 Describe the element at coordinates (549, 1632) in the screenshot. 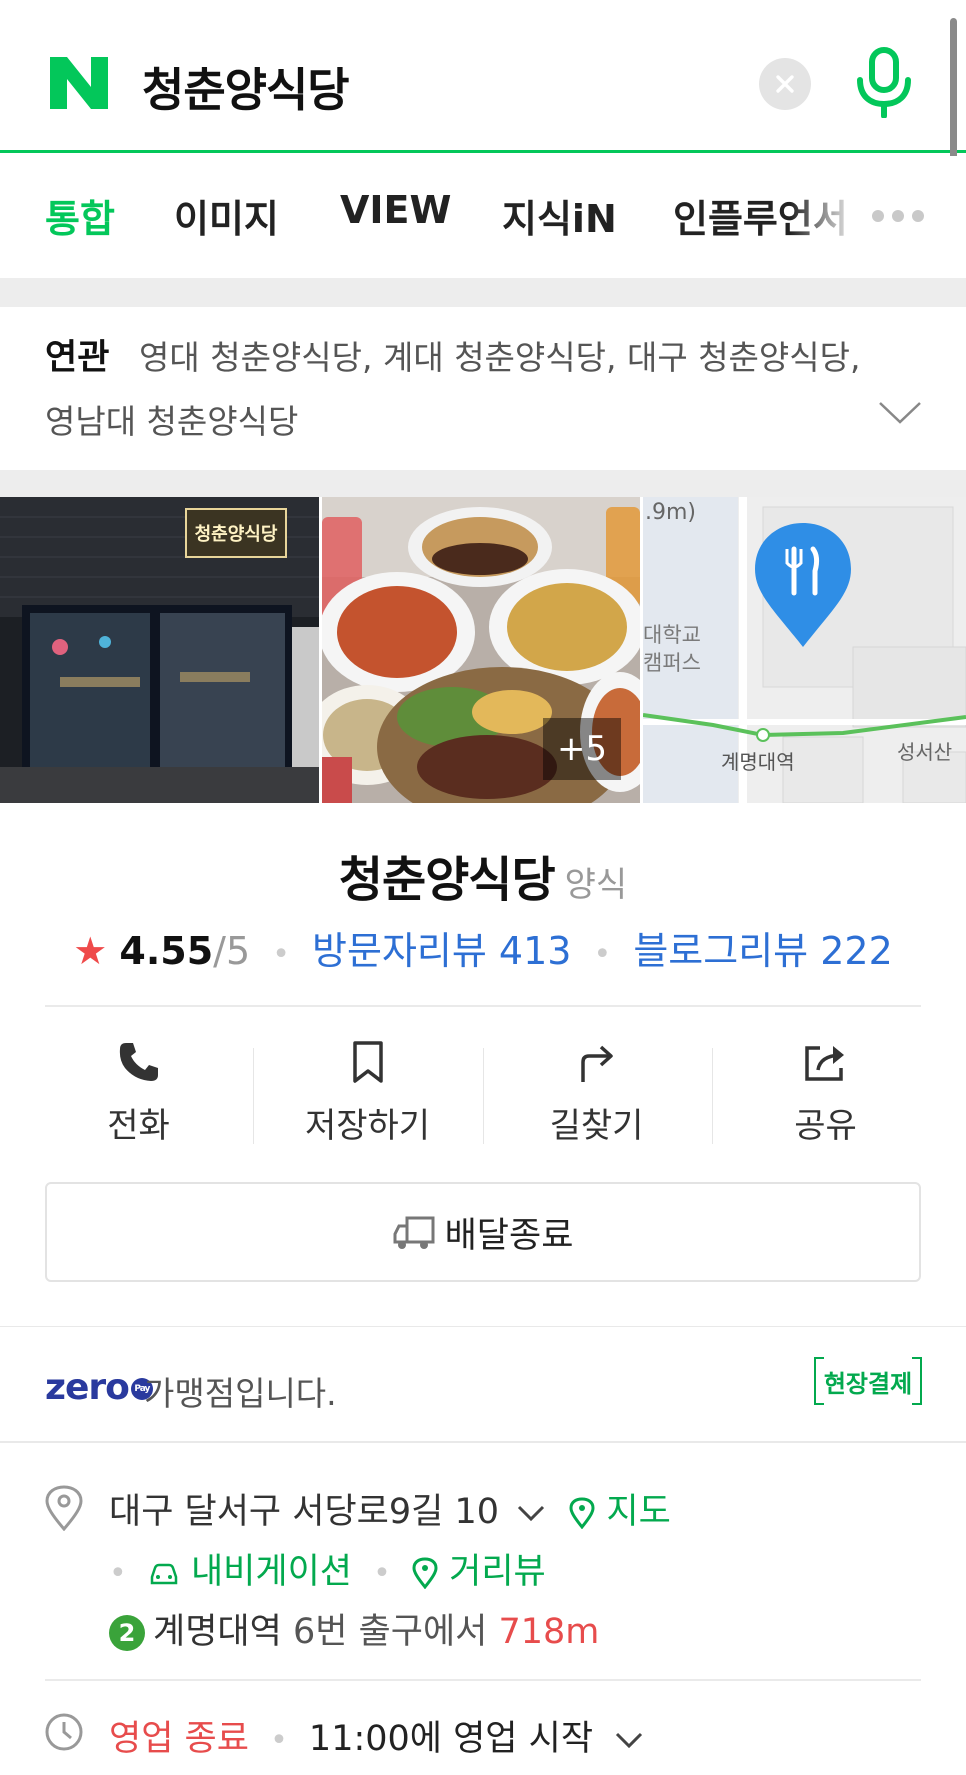

I see `station-distance: 718m` at that location.